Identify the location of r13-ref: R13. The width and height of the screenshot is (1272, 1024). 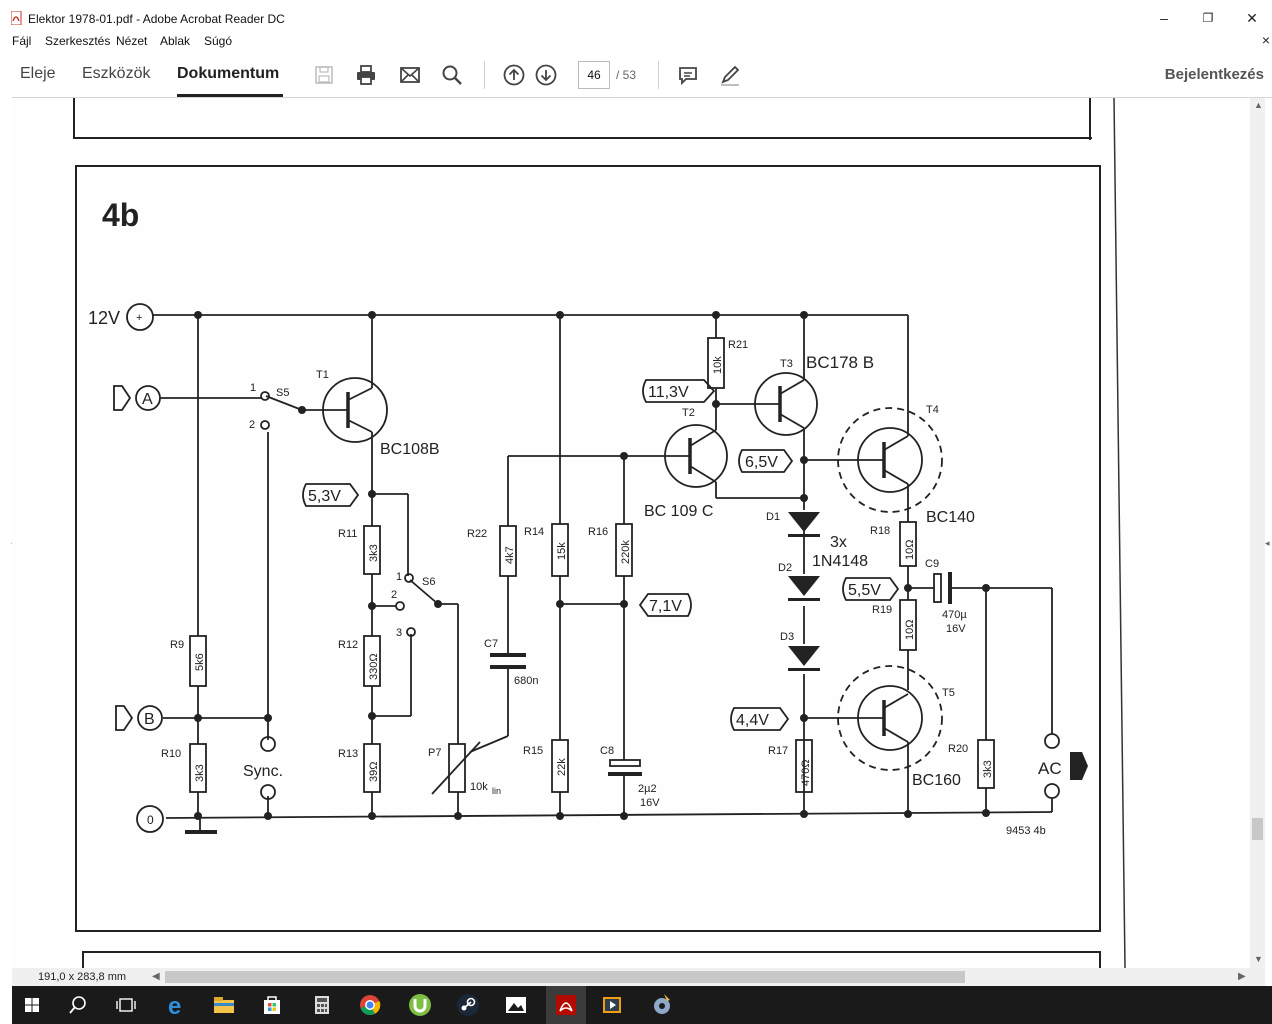
(348, 754).